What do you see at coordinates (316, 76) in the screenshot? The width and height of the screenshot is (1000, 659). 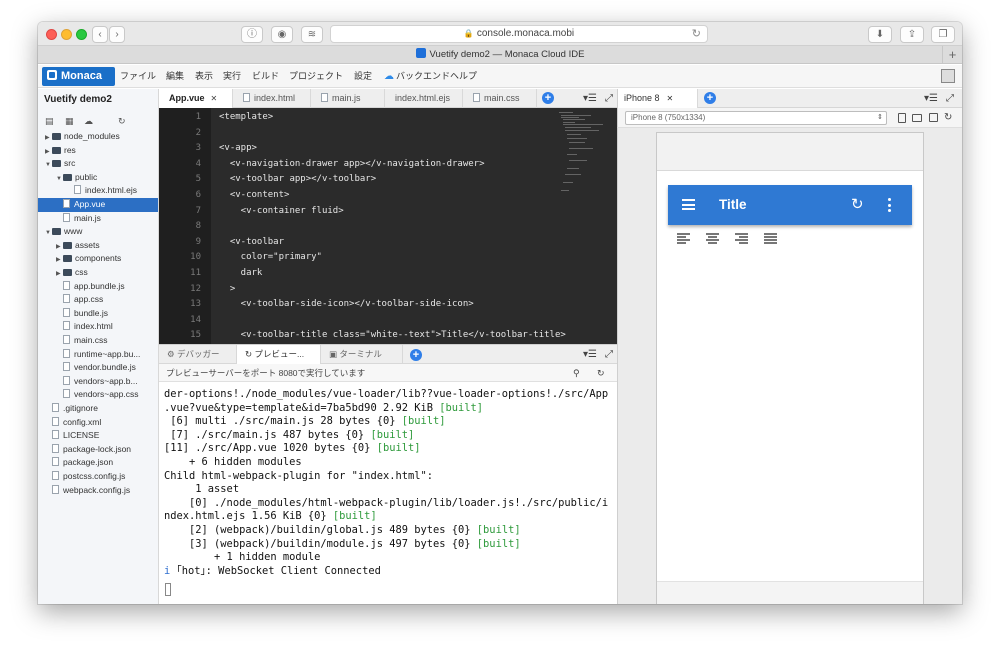 I see `menu-project: プロジェクト` at bounding box center [316, 76].